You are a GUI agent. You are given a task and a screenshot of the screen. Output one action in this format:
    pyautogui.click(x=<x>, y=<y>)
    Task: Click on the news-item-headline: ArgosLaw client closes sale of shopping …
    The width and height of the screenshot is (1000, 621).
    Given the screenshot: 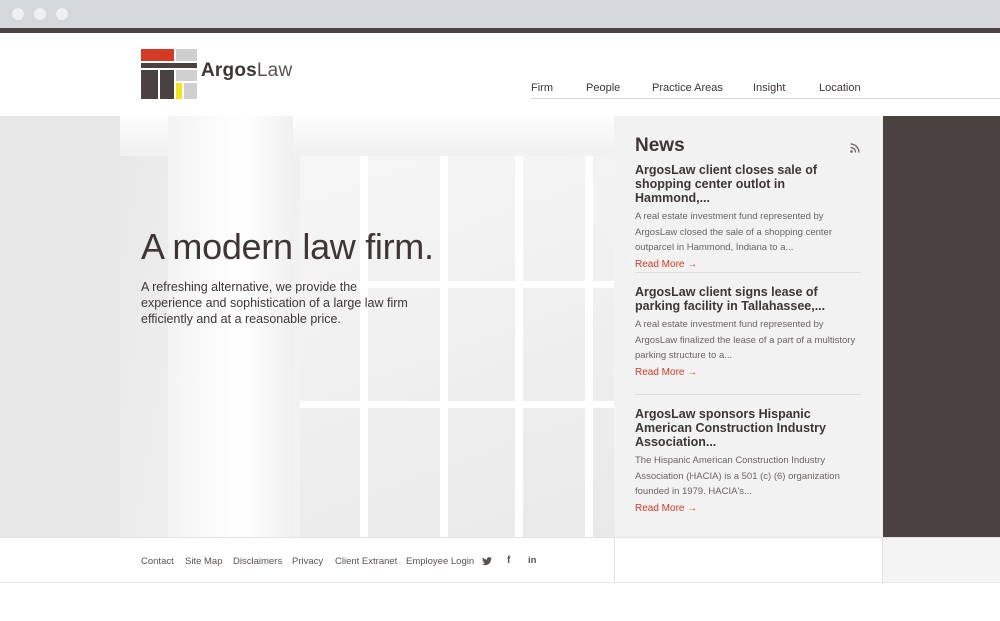 What is the action you would take?
    pyautogui.click(x=748, y=184)
    